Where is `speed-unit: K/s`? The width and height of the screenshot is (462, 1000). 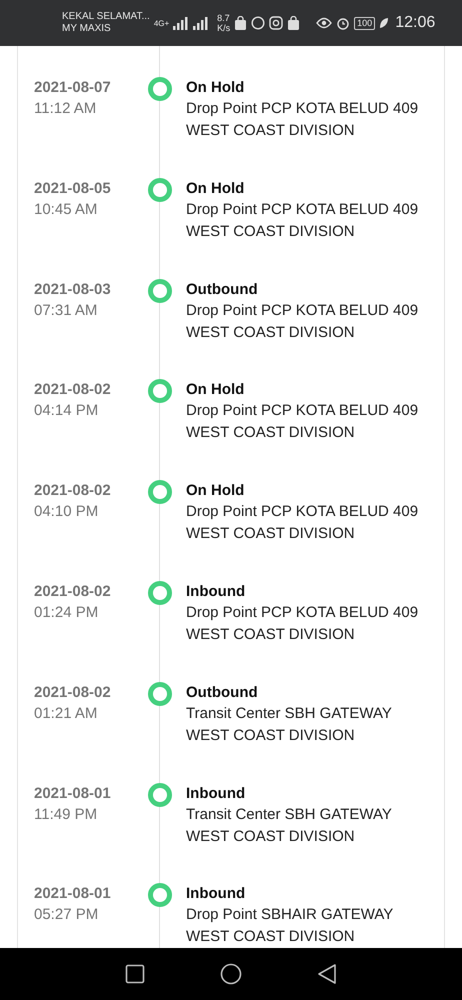
speed-unit: K/s is located at coordinates (223, 28).